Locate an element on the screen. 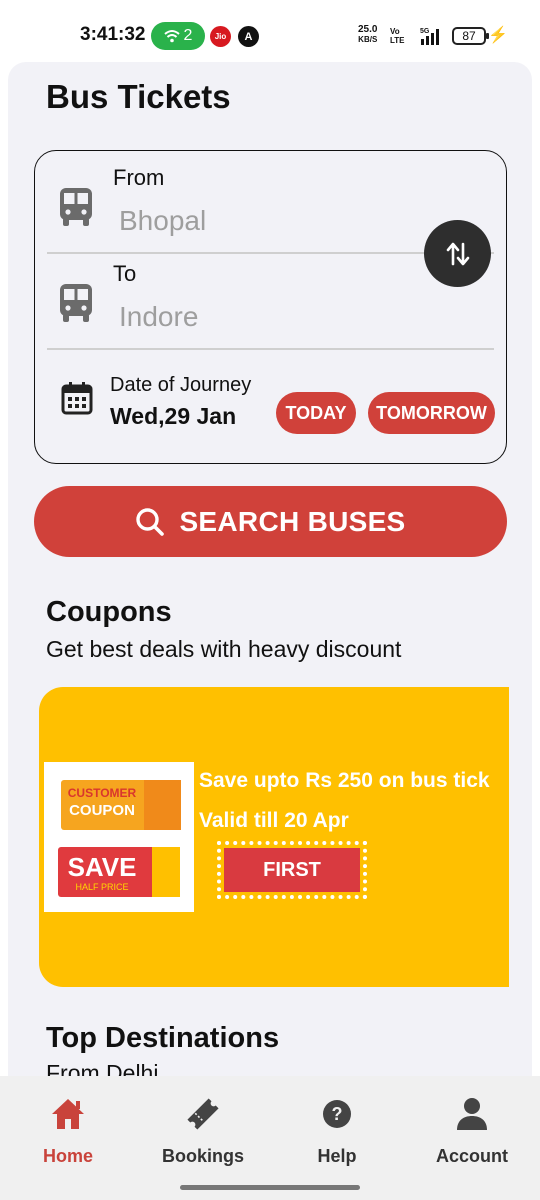 Image resolution: width=540 pixels, height=1200 pixels. wifi-hotspot-pill: 2 is located at coordinates (178, 36).